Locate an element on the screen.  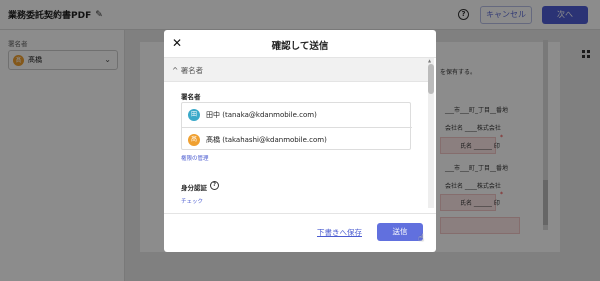
close-icon: ✕ is located at coordinates (177, 43).